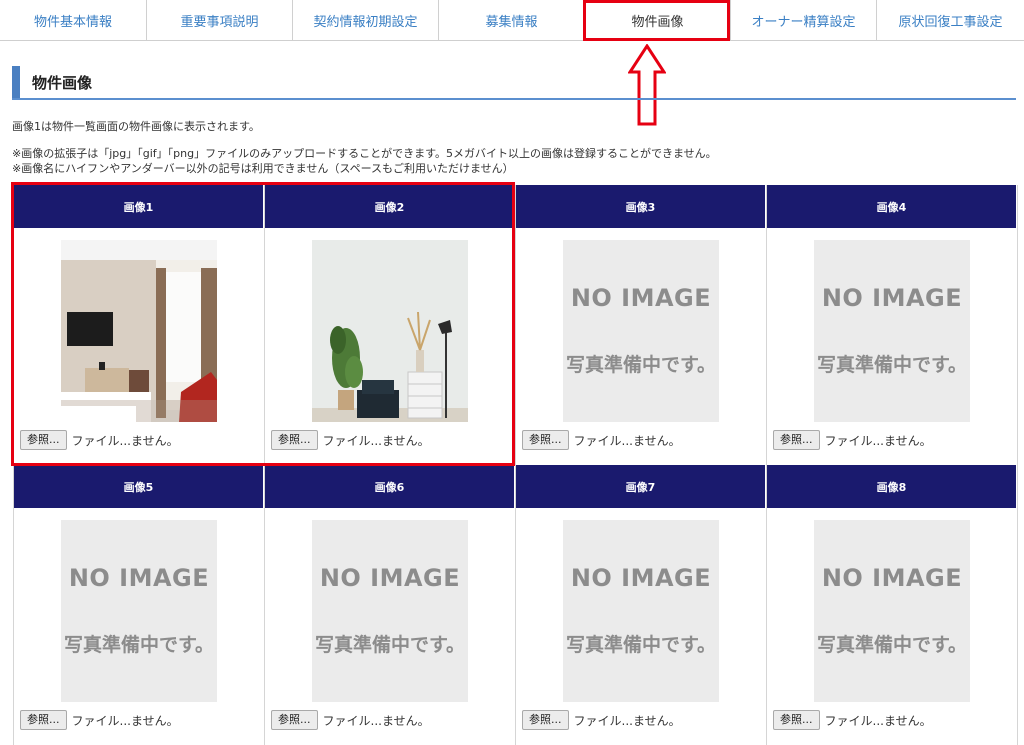  I want to click on section-header: 物件画像, so click(514, 83).